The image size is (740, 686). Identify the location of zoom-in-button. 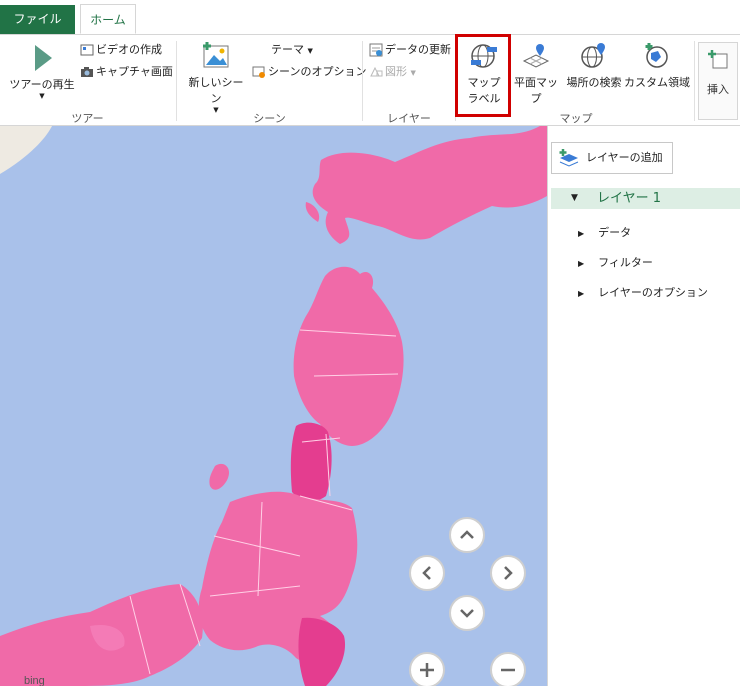
(427, 669).